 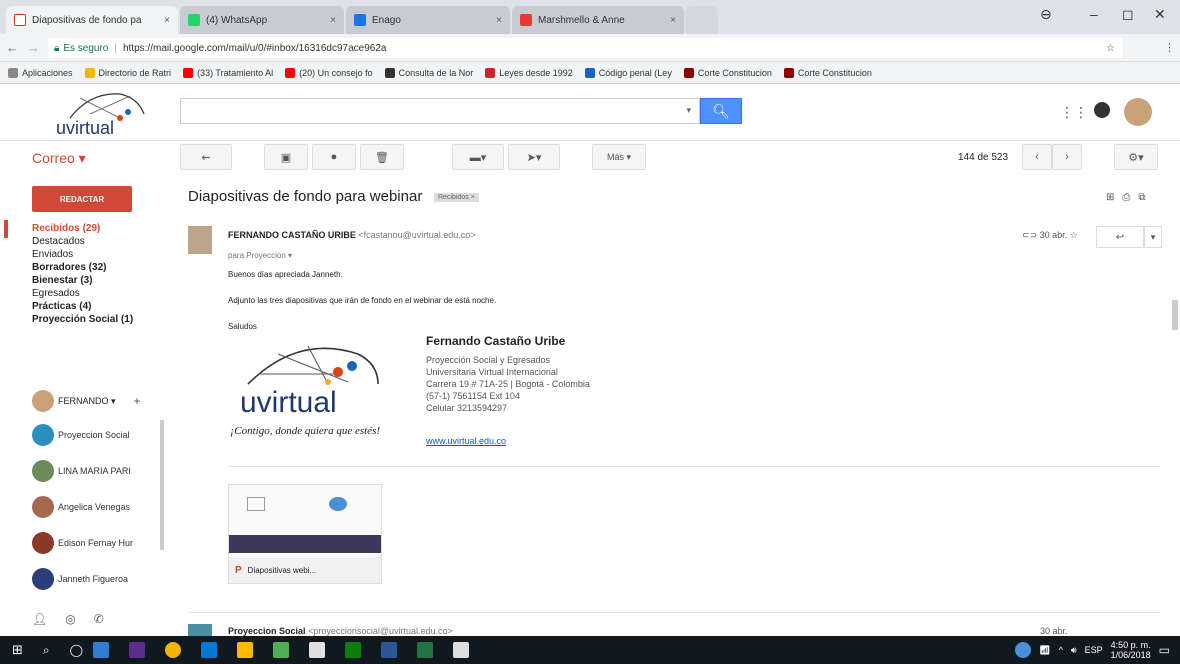 I want to click on folder-item: Enviados, so click(x=102, y=254).